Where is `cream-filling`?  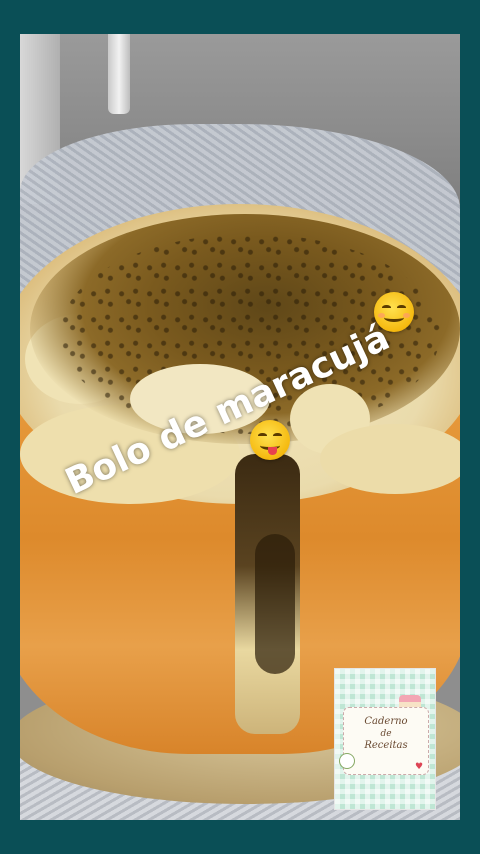 cream-filling is located at coordinates (390, 459).